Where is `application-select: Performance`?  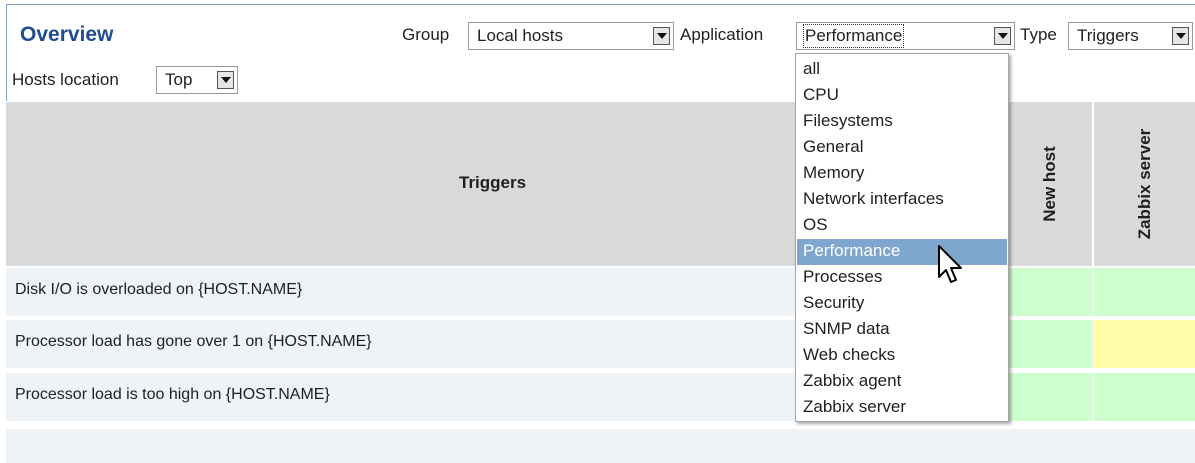 application-select: Performance is located at coordinates (905, 36).